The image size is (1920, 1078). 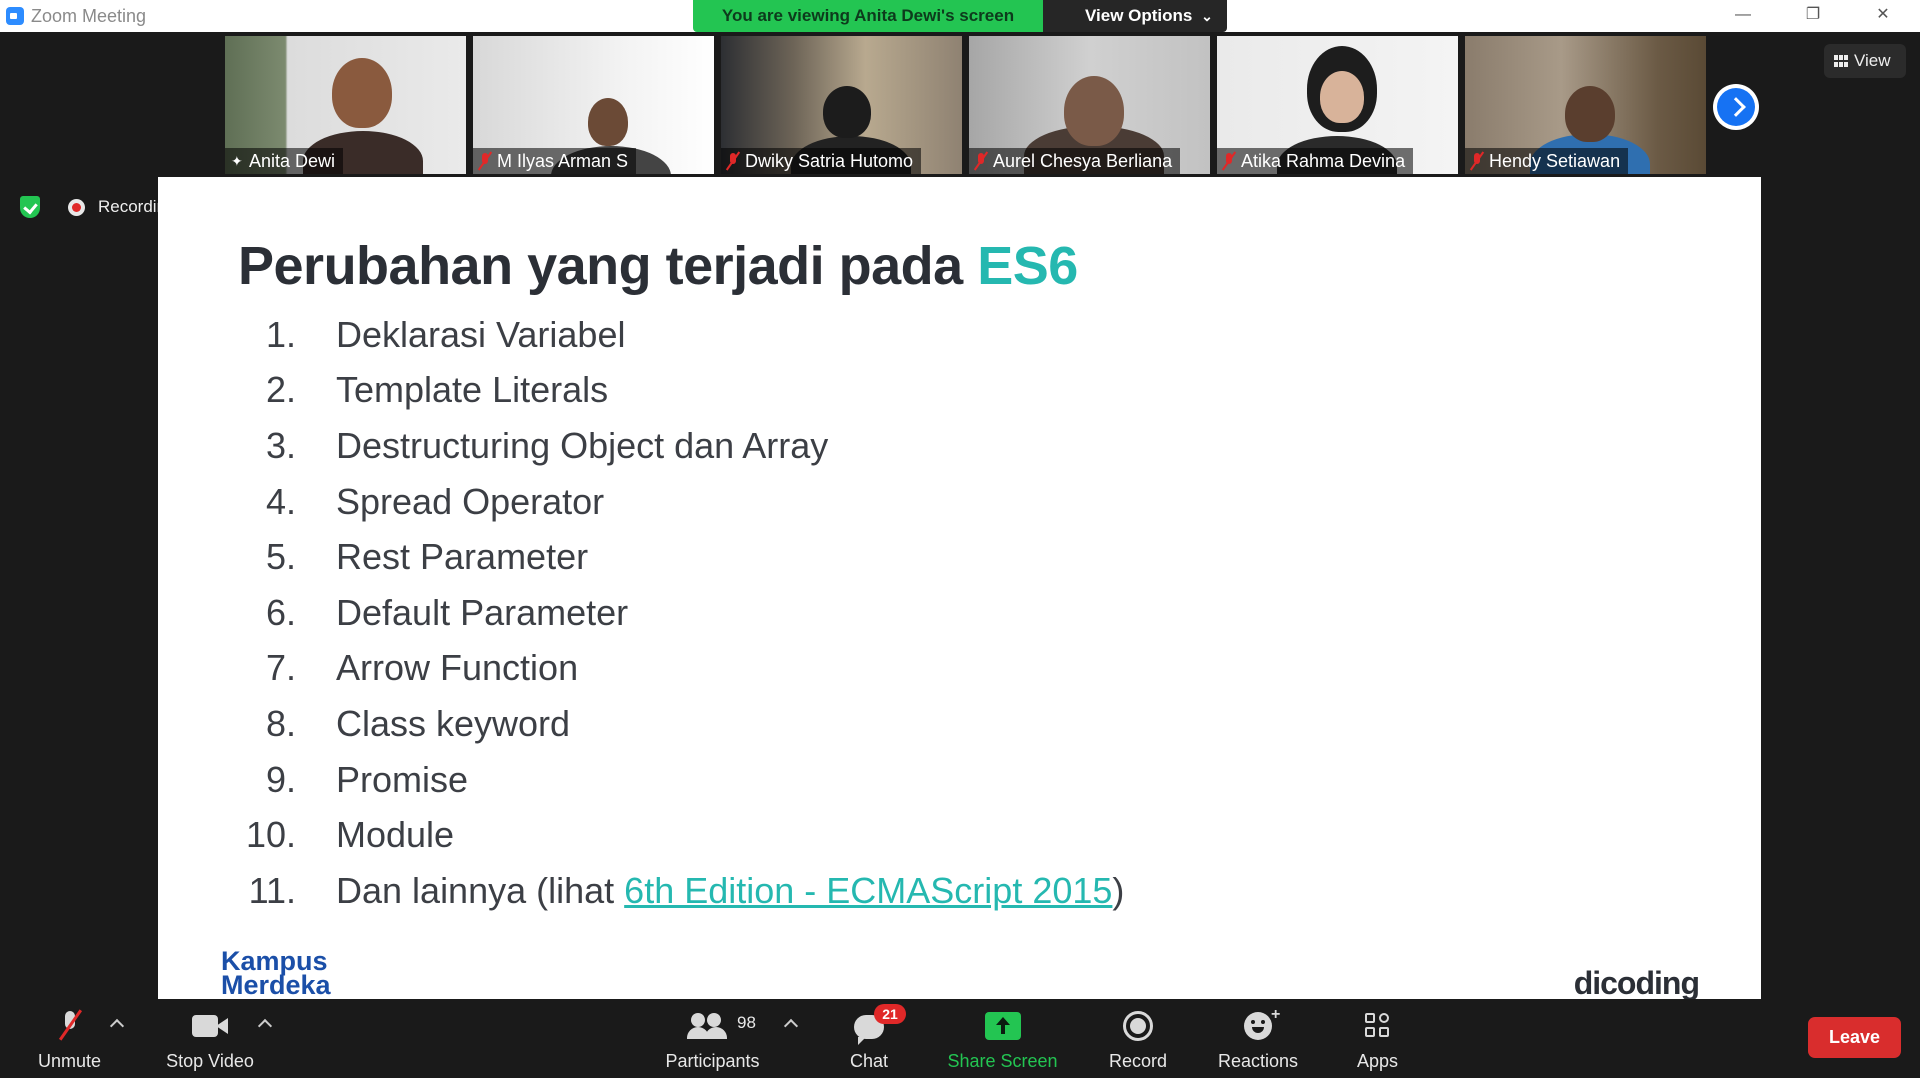 What do you see at coordinates (707, 1026) in the screenshot?
I see `participants-icon` at bounding box center [707, 1026].